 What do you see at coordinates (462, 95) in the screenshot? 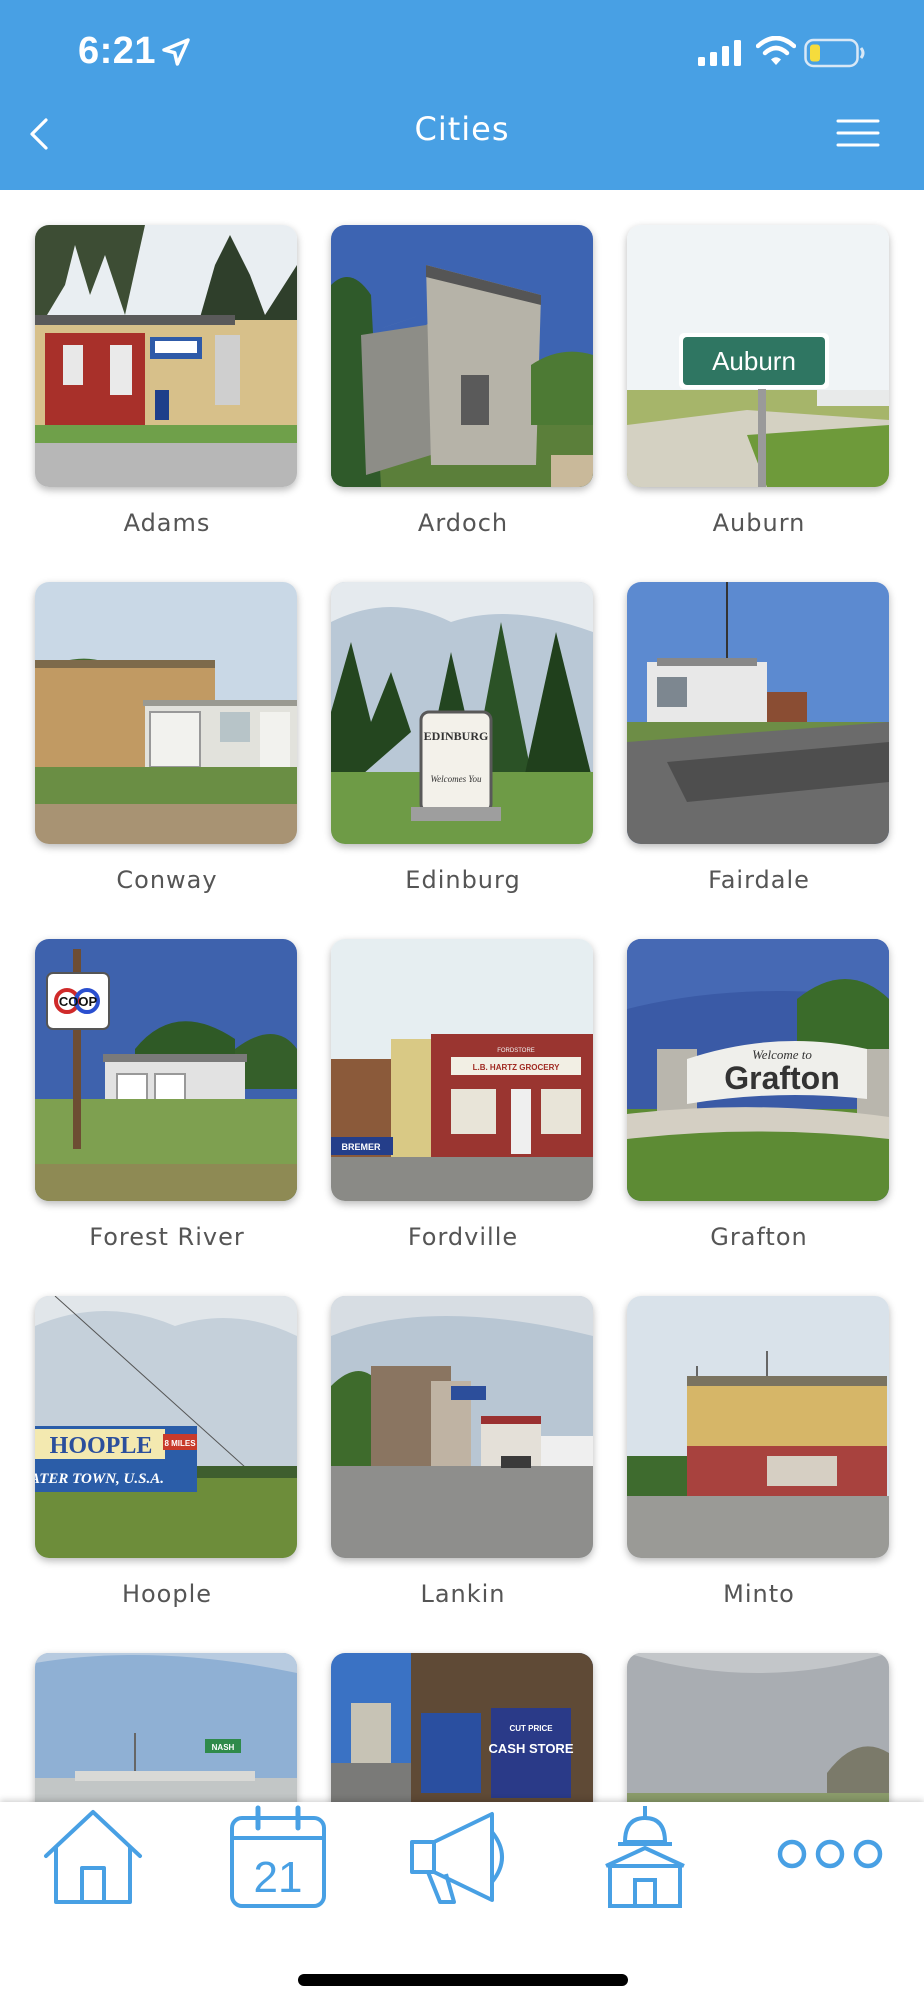
I see `app-header: 6:21 Cities` at bounding box center [462, 95].